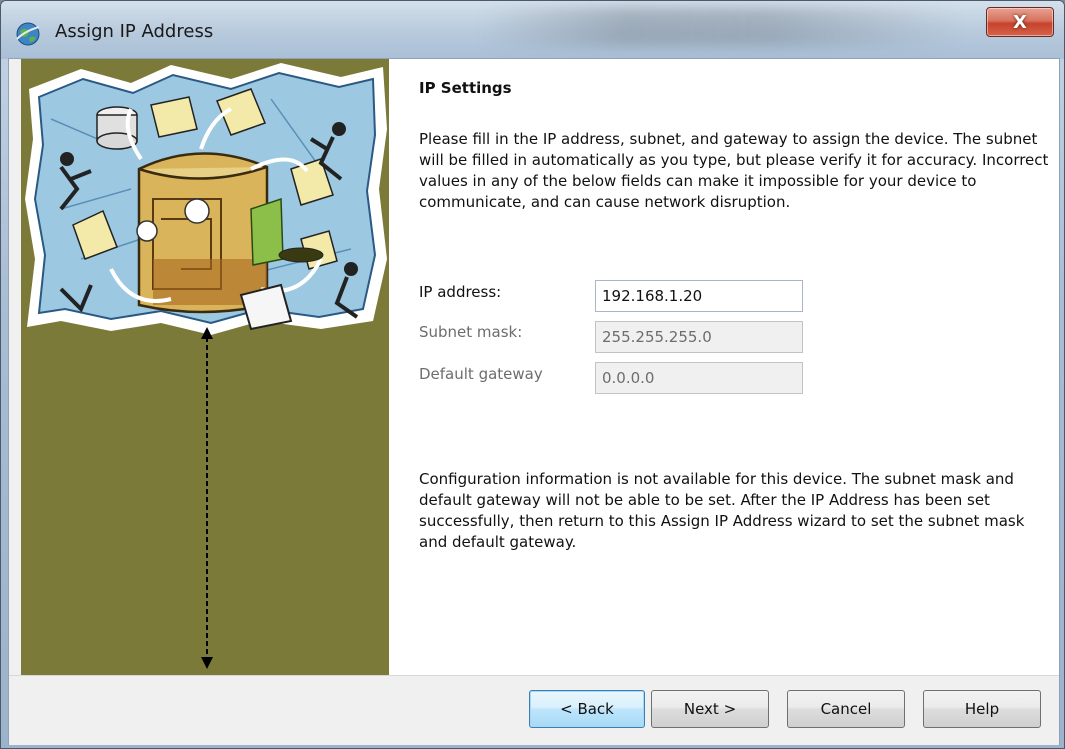  I want to click on wizard-button-bar: < Back Next > Cancel Help, so click(534, 710).